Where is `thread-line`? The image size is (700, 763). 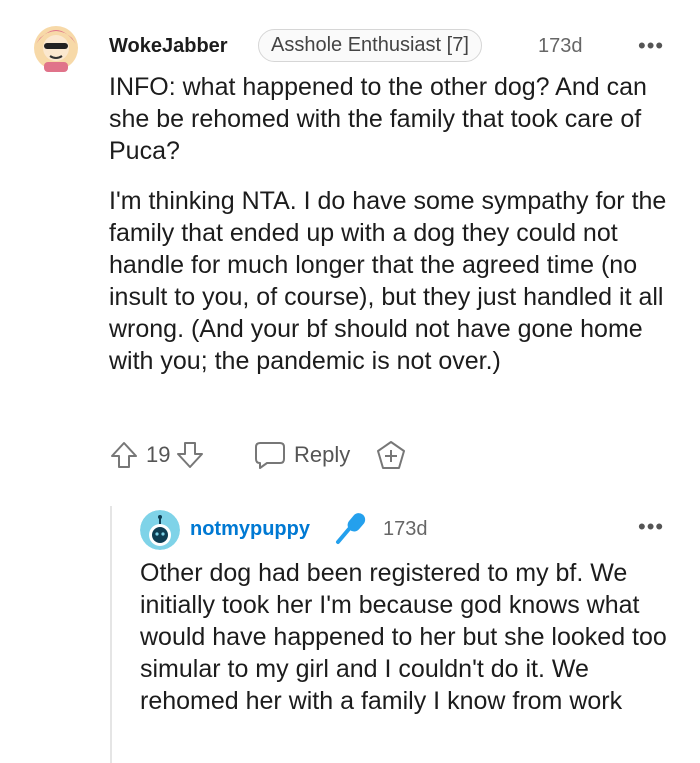
thread-line is located at coordinates (111, 634).